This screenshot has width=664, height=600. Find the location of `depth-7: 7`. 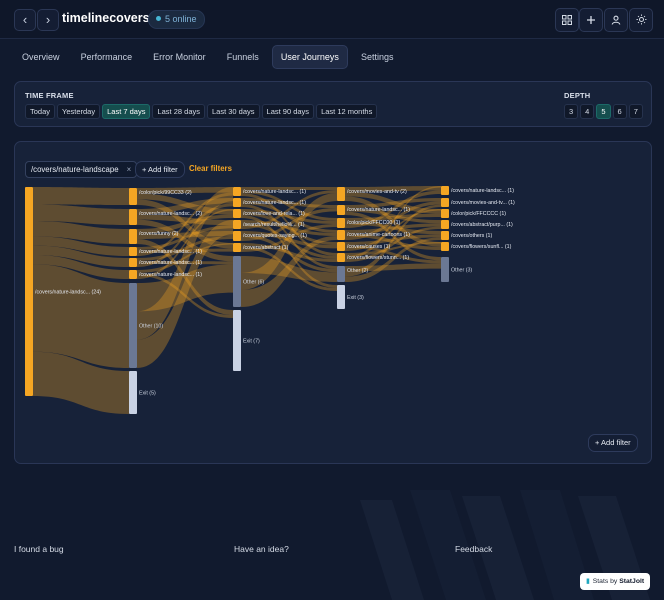

depth-7: 7 is located at coordinates (635, 111).